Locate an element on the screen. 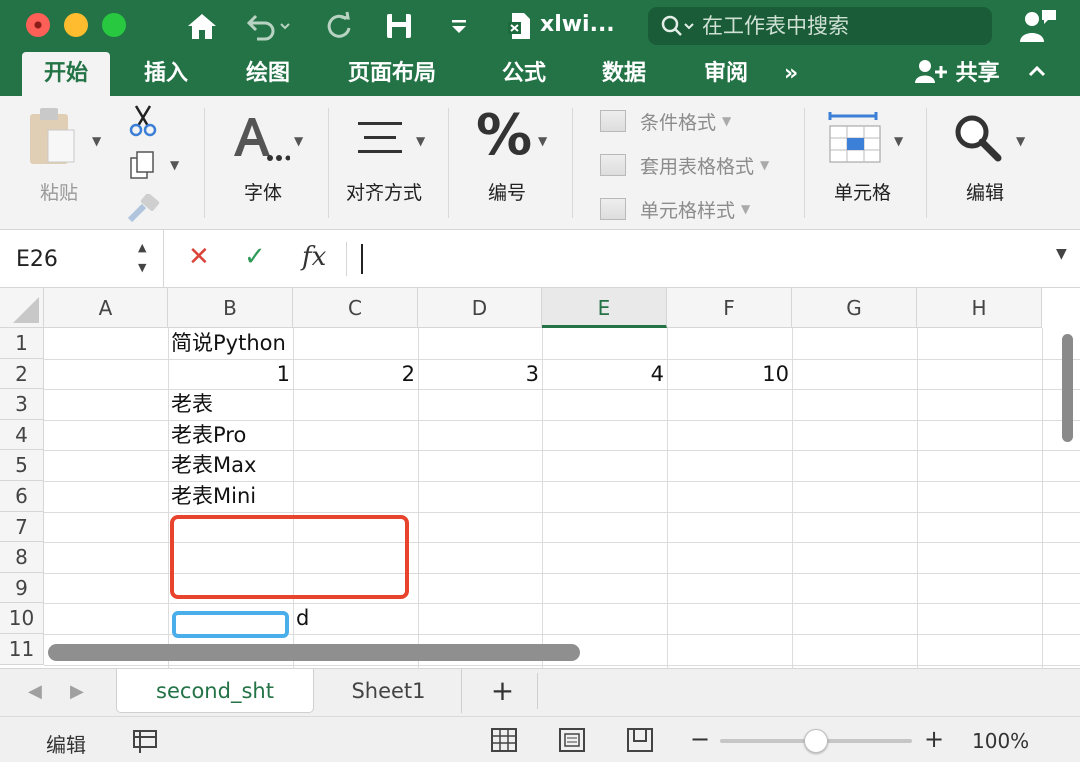 This screenshot has height=762, width=1080. cell-c2: 2 is located at coordinates (355, 374).